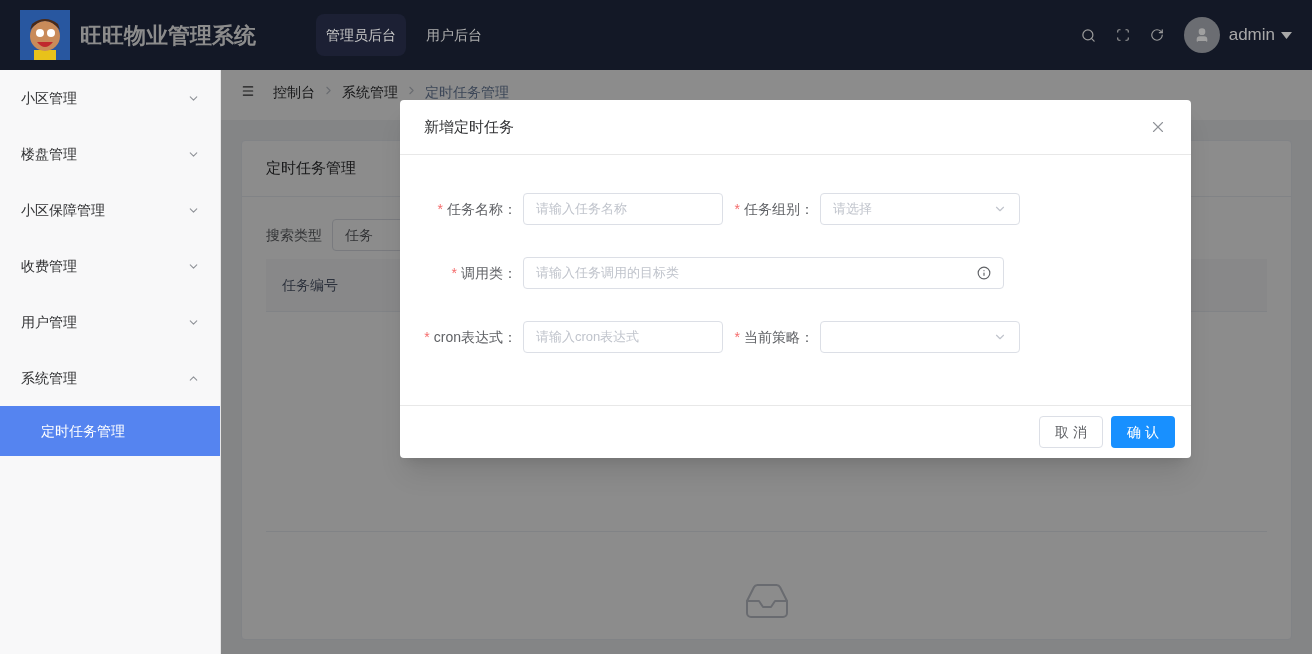 This screenshot has width=1312, height=654. Describe the element at coordinates (469, 126) in the screenshot. I see `dialog-title: 新增定时任务` at that location.